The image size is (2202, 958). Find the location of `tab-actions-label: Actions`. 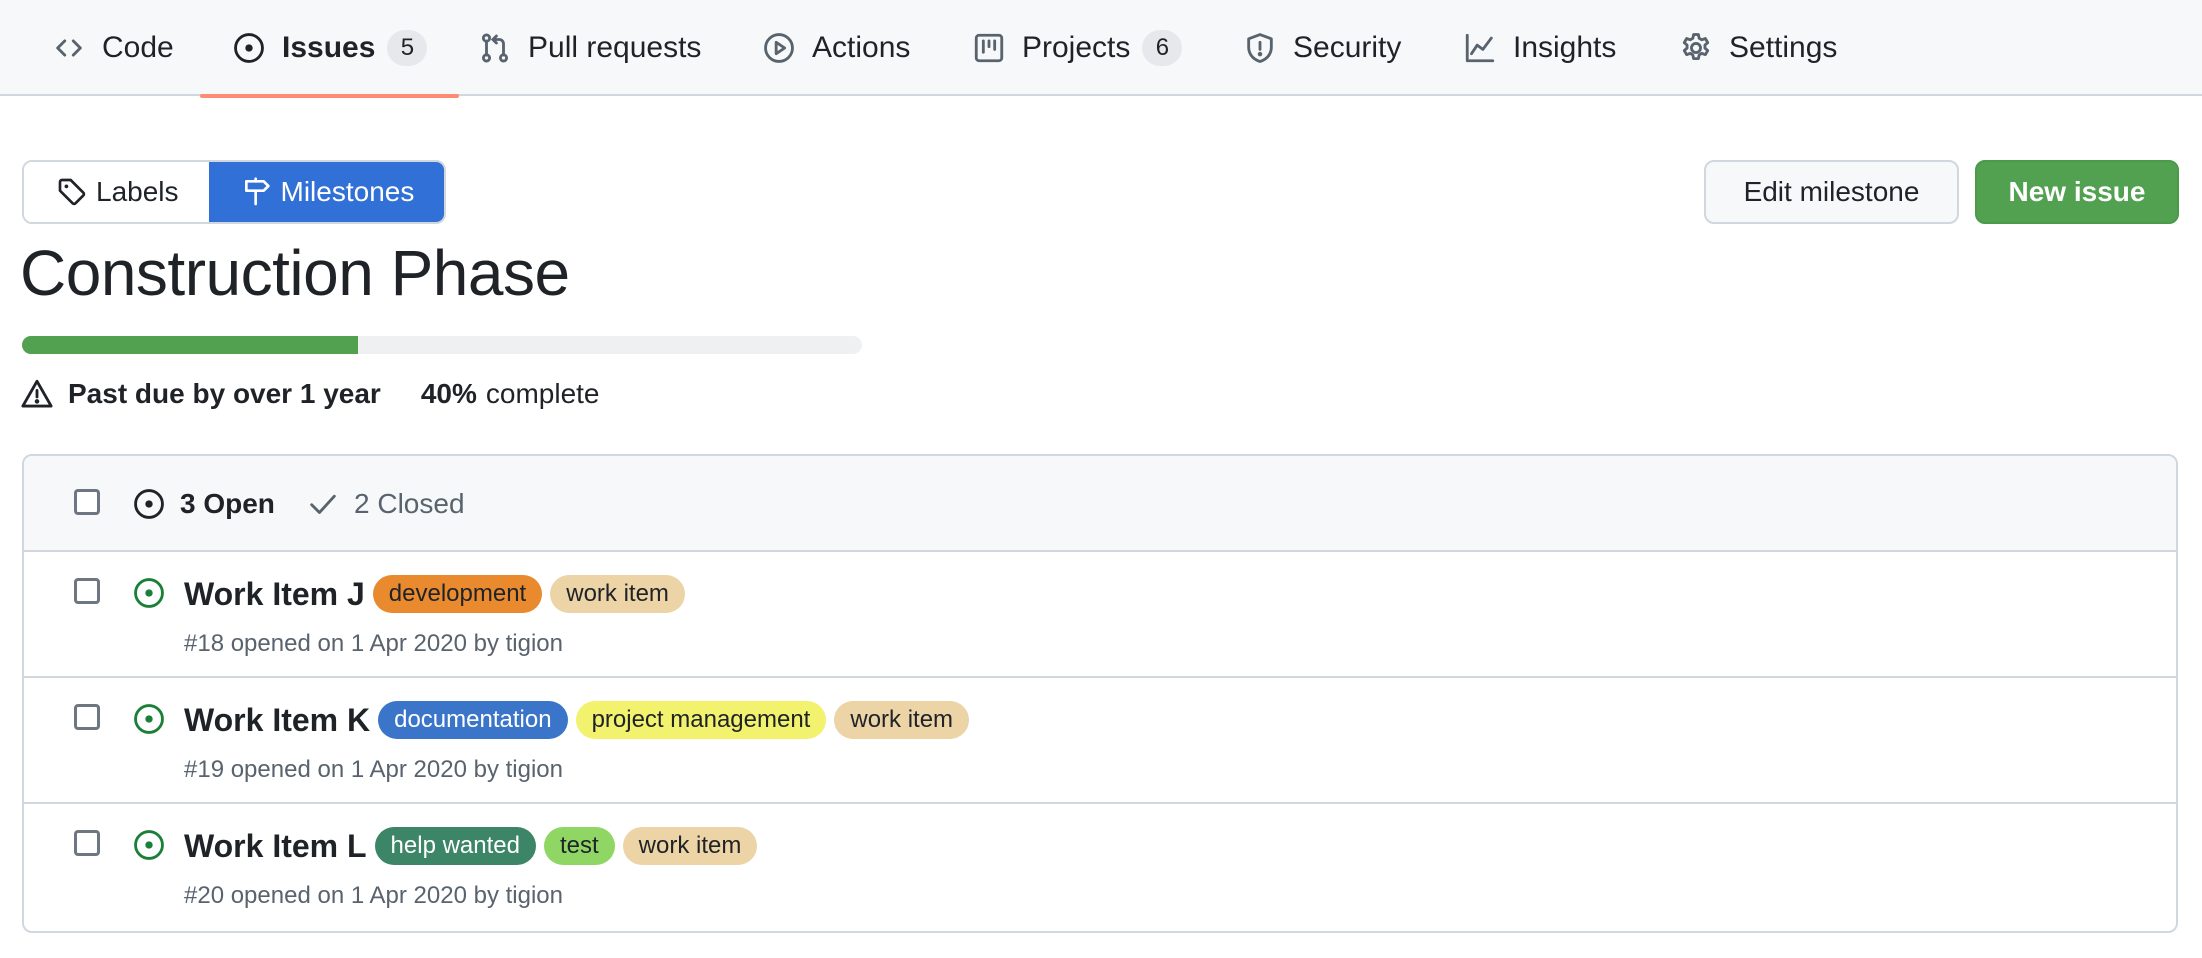

tab-actions-label: Actions is located at coordinates (861, 47).